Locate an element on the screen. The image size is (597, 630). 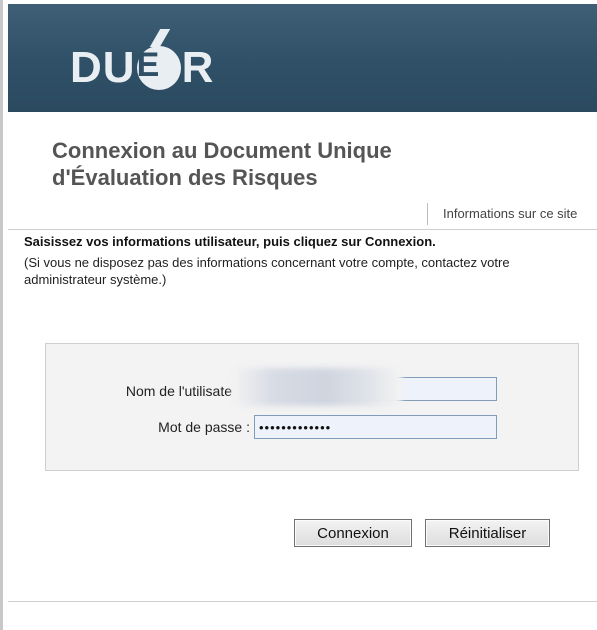
logo-circled-e: E is located at coordinates (158, 59).